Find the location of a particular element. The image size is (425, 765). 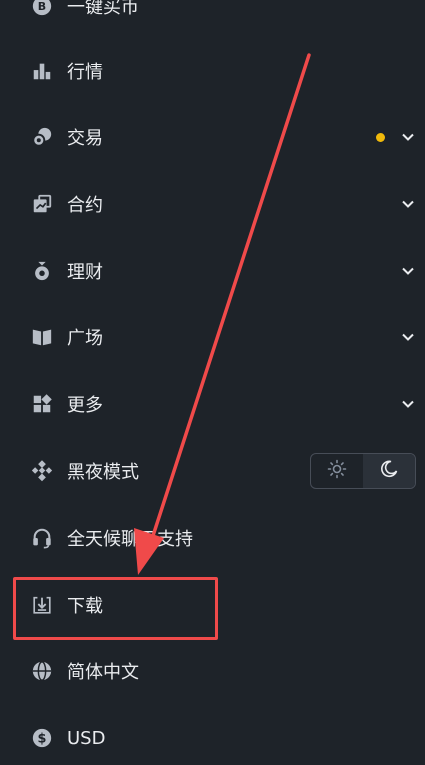

grid-icon is located at coordinates (42, 404).